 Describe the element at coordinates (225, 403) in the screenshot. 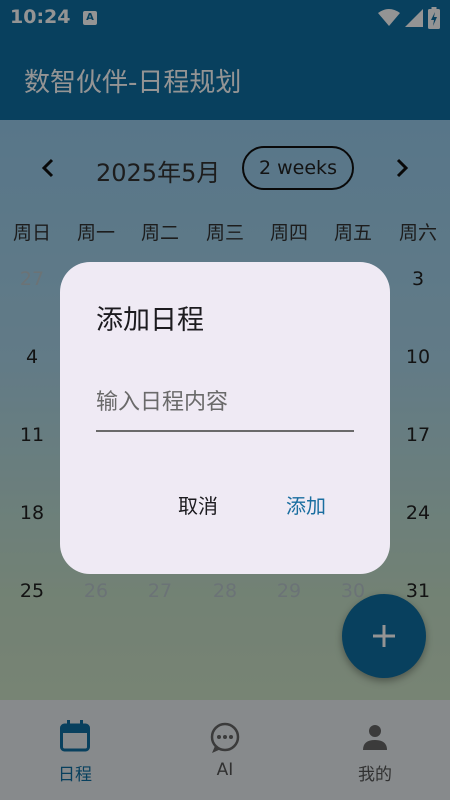

I see `schedule-content-input` at that location.